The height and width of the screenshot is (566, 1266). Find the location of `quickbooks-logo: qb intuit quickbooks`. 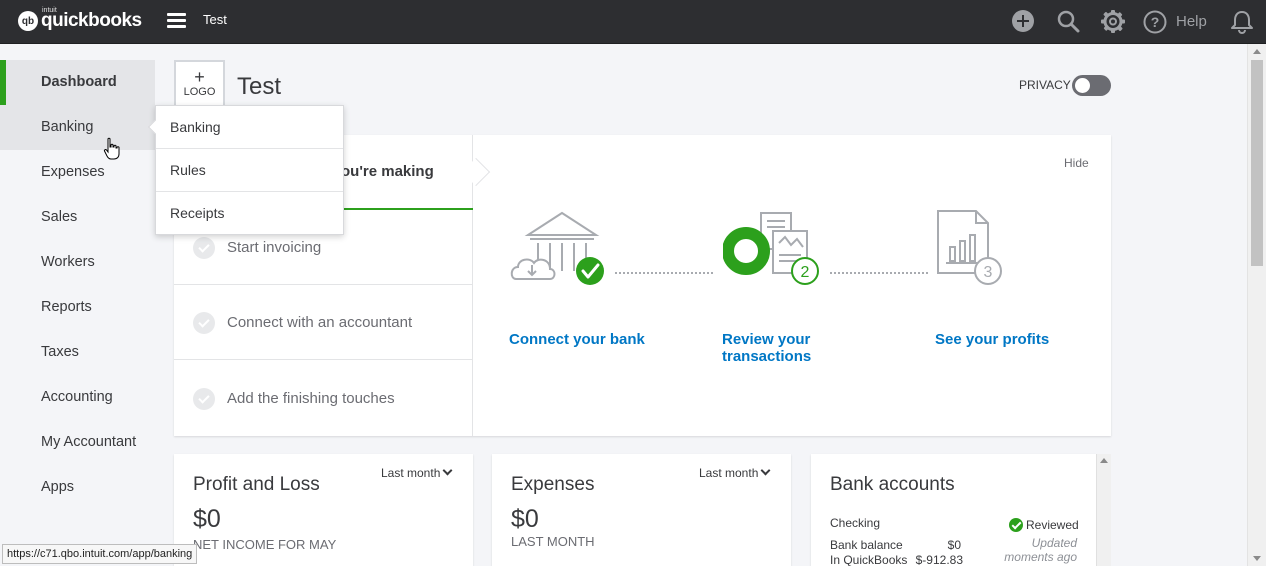

quickbooks-logo: qb intuit quickbooks is located at coordinates (80, 20).